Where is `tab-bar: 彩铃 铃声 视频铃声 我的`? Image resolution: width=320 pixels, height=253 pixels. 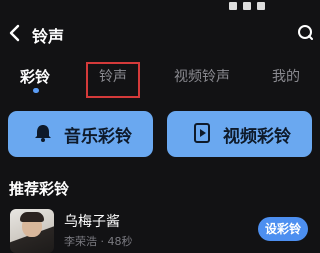
tab-bar: 彩铃 铃声 视频铃声 我的 is located at coordinates (157, 76).